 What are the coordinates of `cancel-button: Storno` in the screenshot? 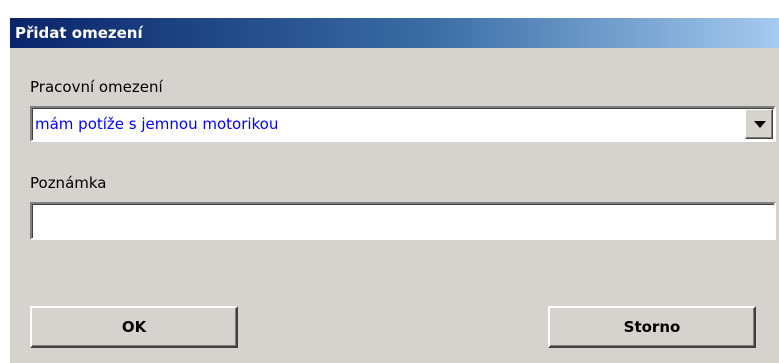 It's located at (652, 327).